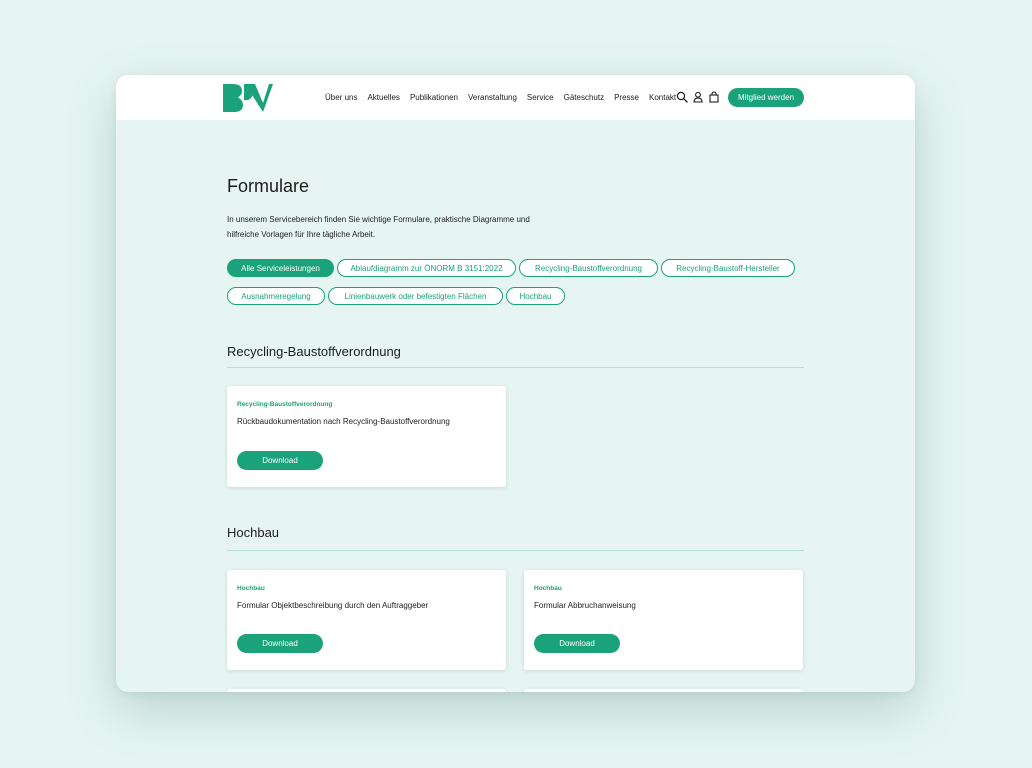 This screenshot has height=768, width=1032. What do you see at coordinates (698, 97) in the screenshot?
I see `user-icon` at bounding box center [698, 97].